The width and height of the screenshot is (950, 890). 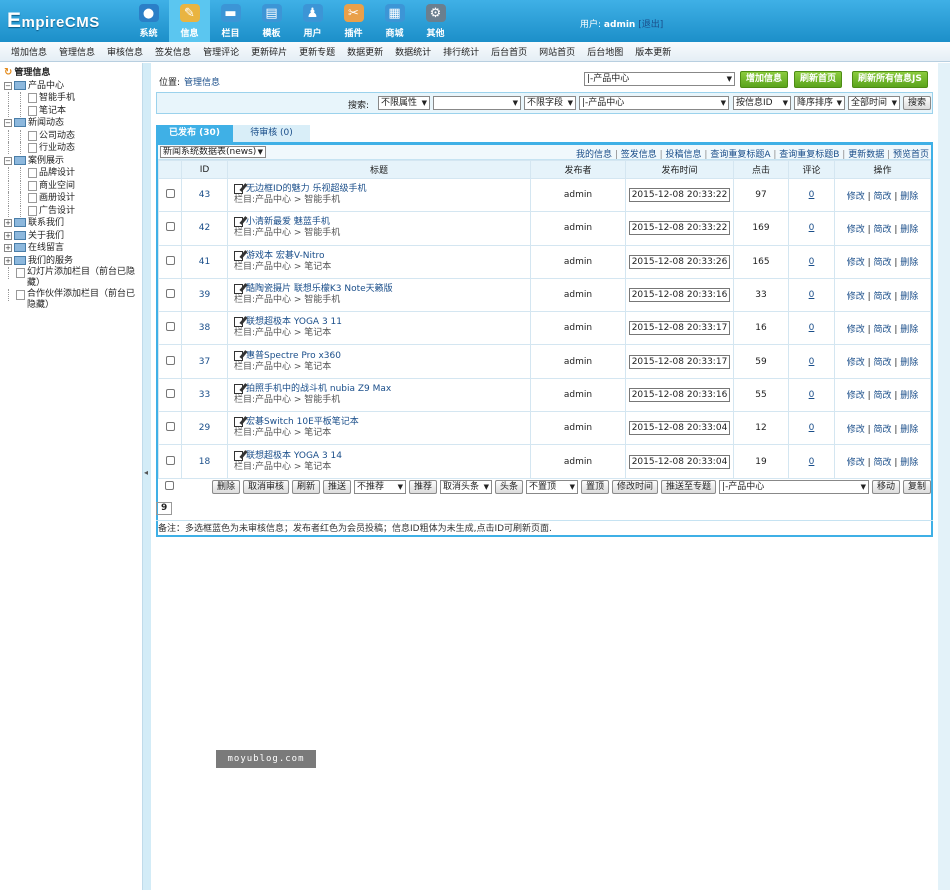 I want to click on search-button: 搜索, so click(x=917, y=103).